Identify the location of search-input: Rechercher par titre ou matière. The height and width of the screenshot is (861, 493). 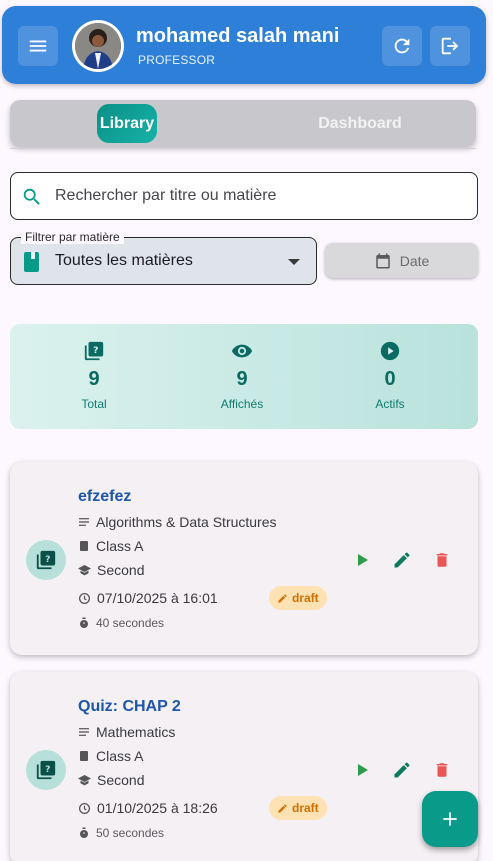
(244, 196).